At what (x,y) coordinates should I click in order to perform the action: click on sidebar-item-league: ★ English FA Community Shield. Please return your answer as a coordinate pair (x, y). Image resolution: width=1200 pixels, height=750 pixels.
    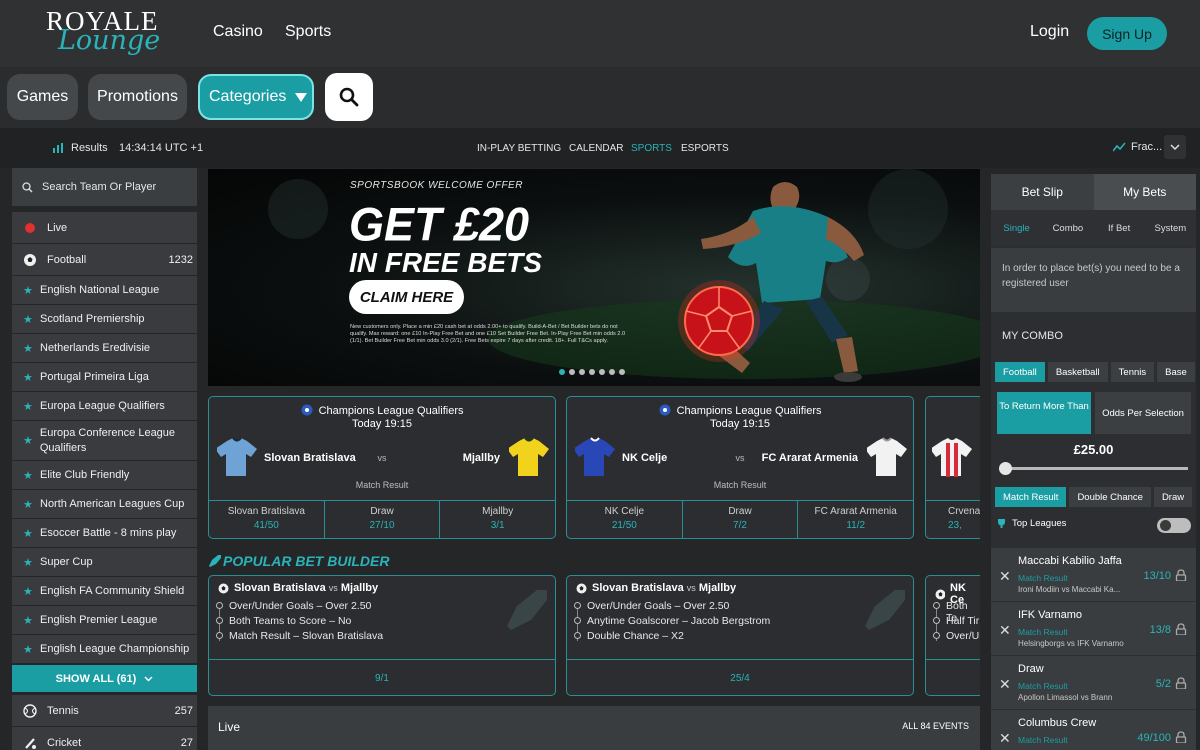
    Looking at the image, I should click on (104, 591).